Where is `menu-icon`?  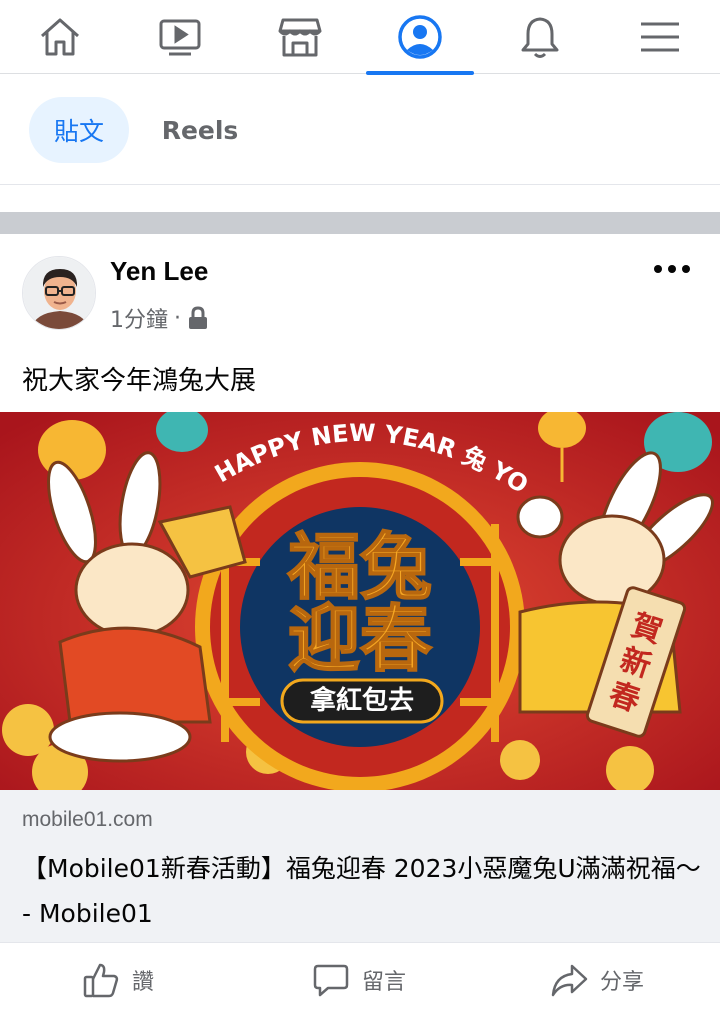
menu-icon is located at coordinates (660, 37).